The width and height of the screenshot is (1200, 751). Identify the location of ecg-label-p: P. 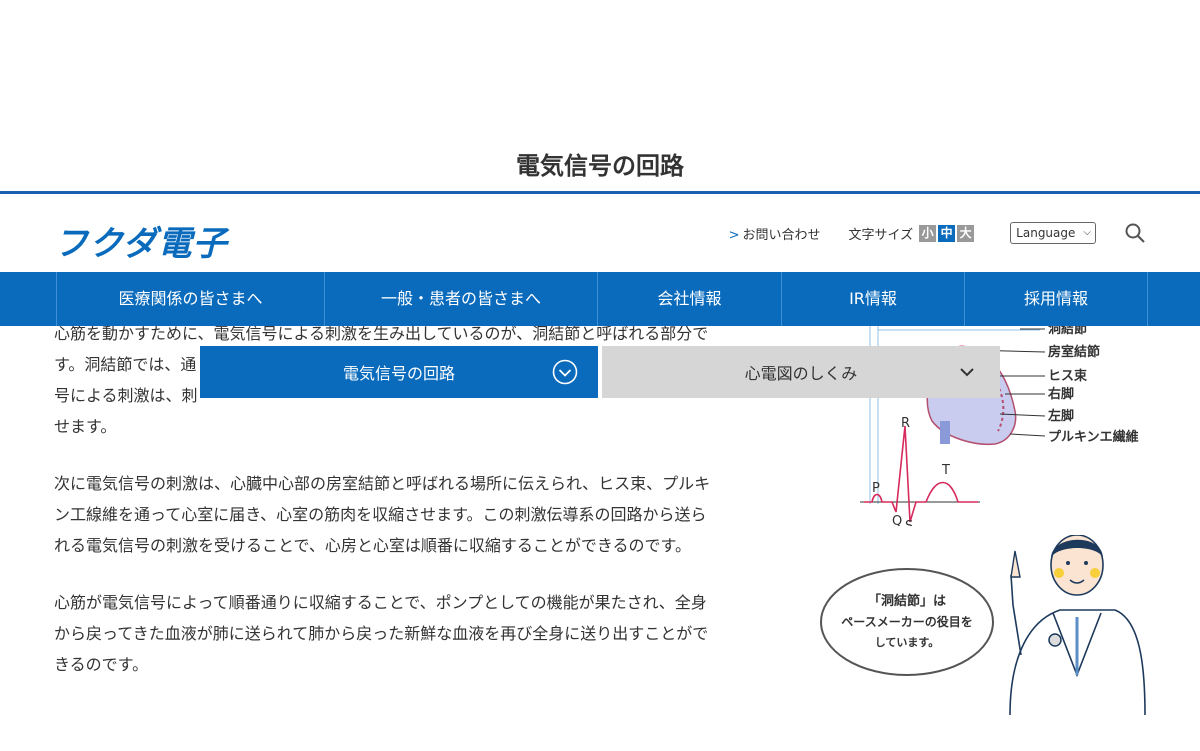
(876, 488).